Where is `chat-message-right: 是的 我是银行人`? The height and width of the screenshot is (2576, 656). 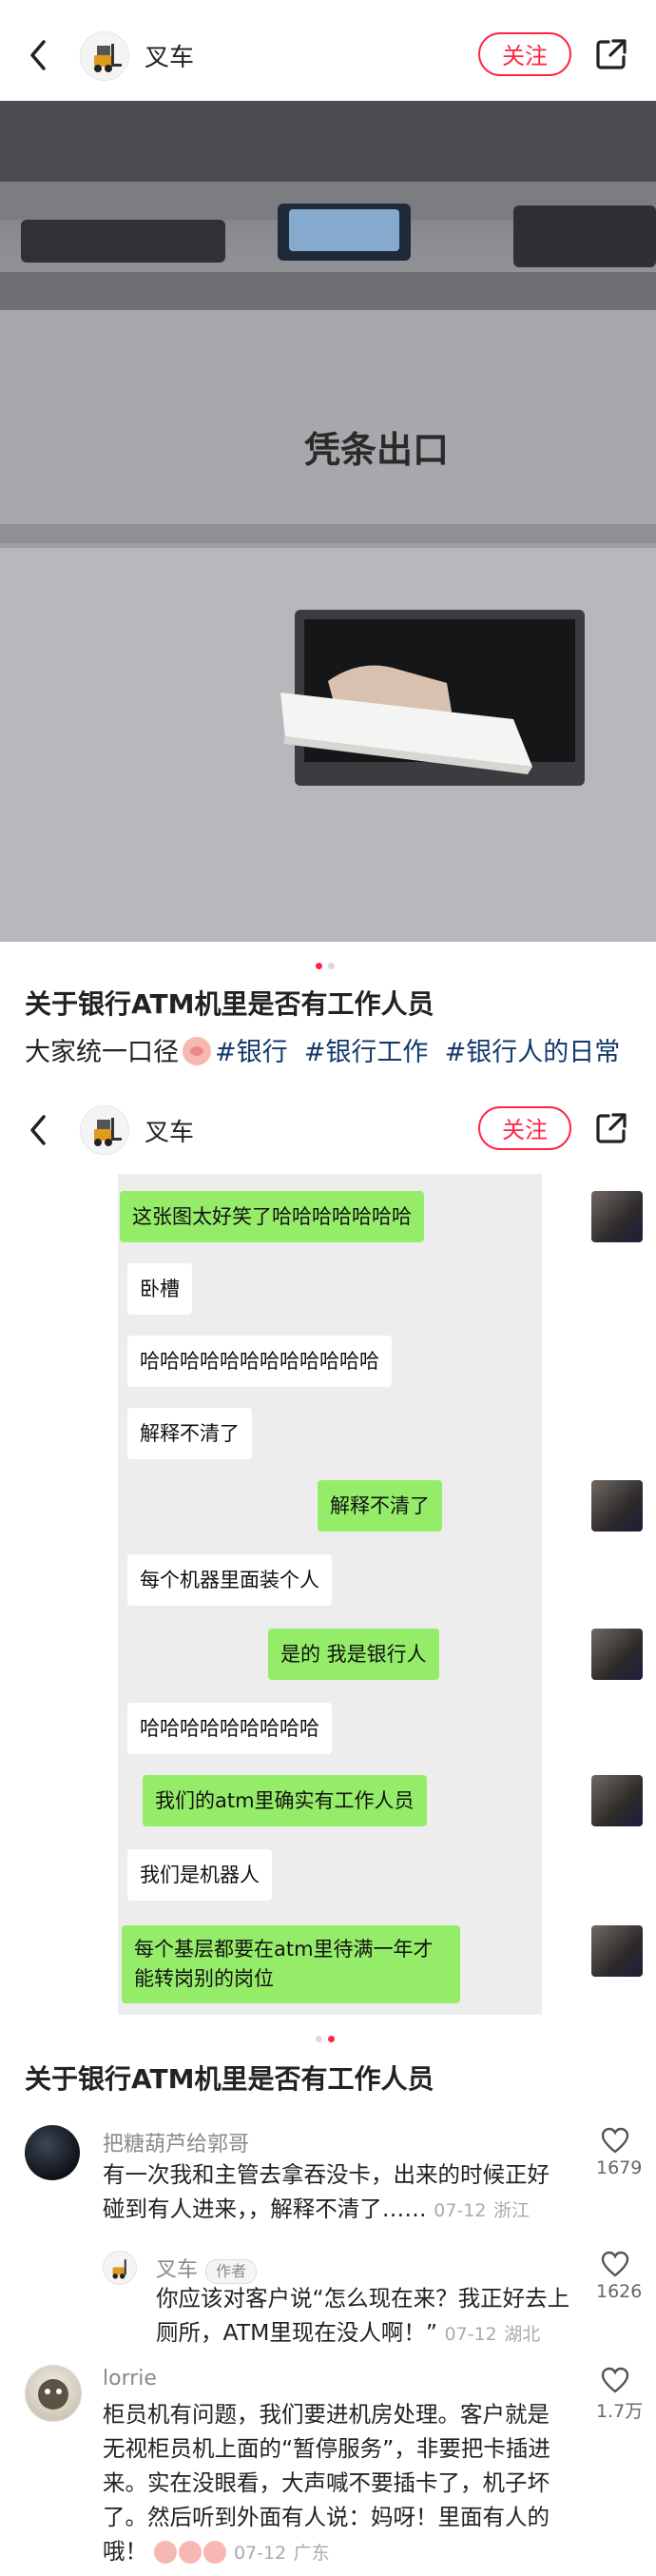
chat-message-right: 是的 我是银行人 is located at coordinates (353, 1655).